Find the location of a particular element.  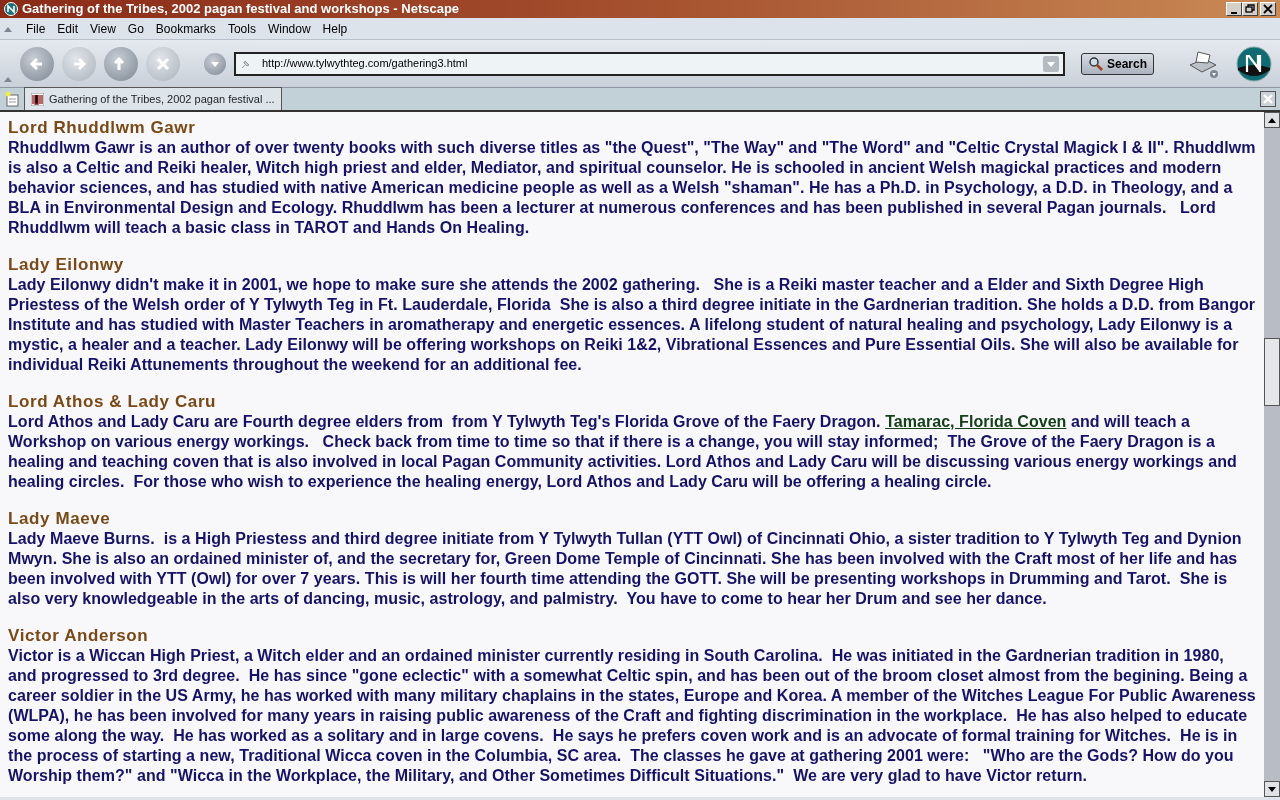

down-arrow-icon is located at coordinates (1272, 789).